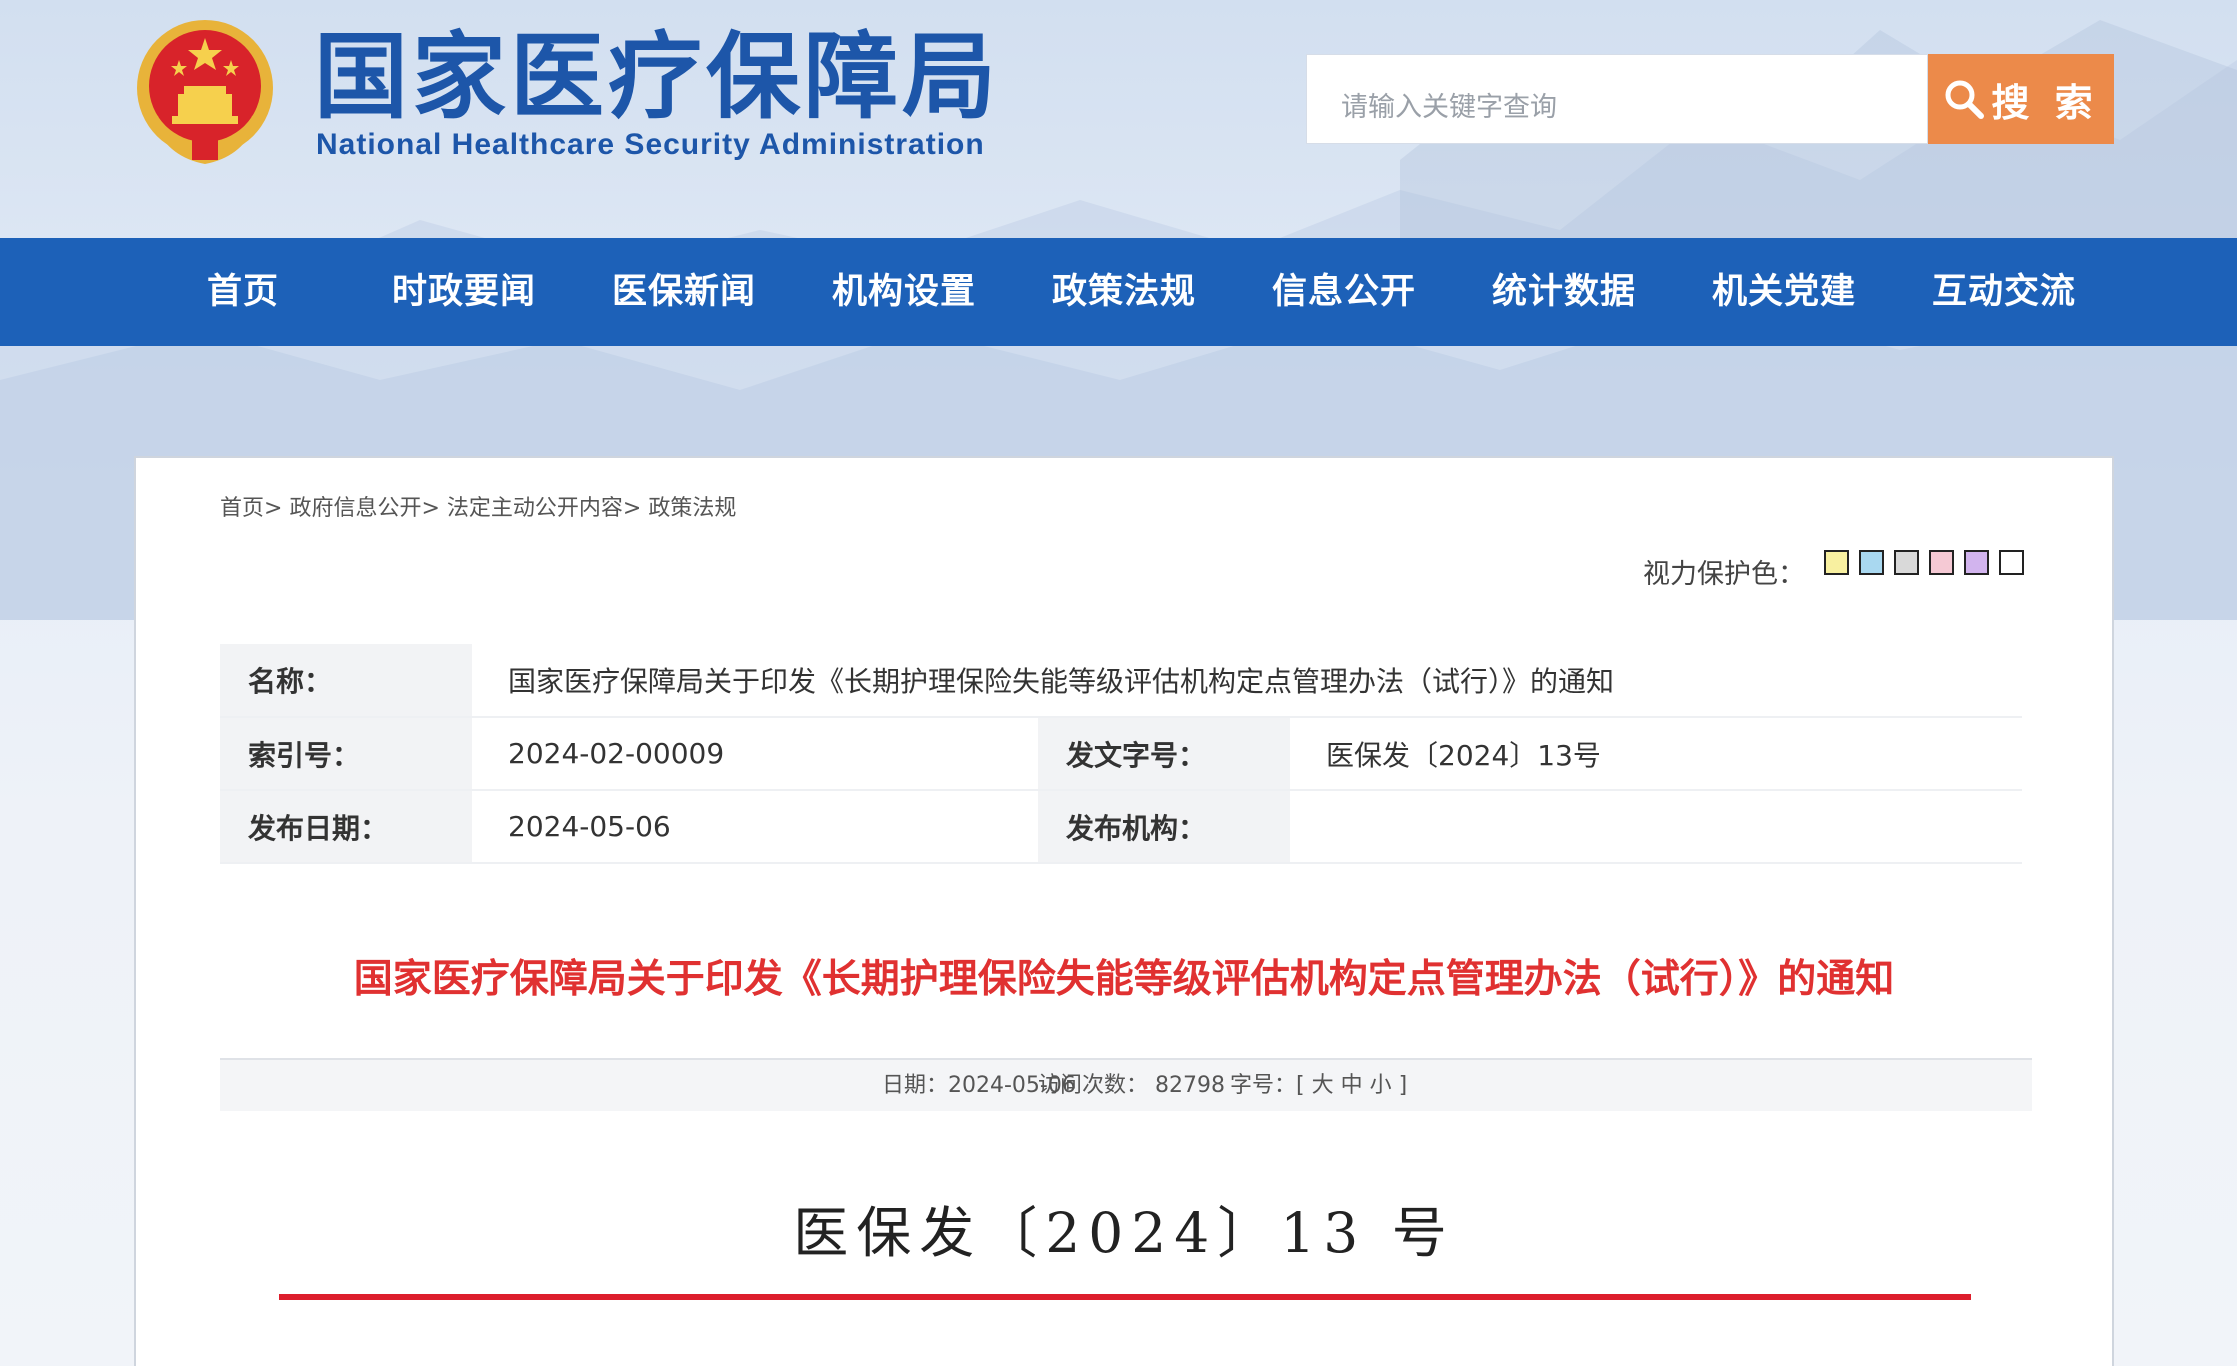 The width and height of the screenshot is (2237, 1366). I want to click on nav-item-party: 机关党建, so click(1784, 292).